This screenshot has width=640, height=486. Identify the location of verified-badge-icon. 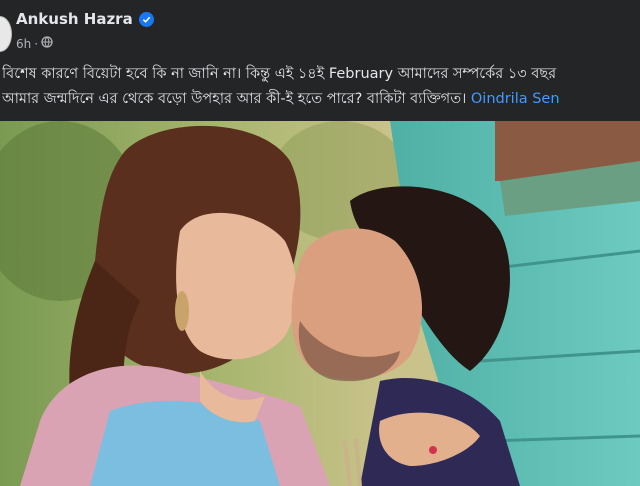
(146, 19).